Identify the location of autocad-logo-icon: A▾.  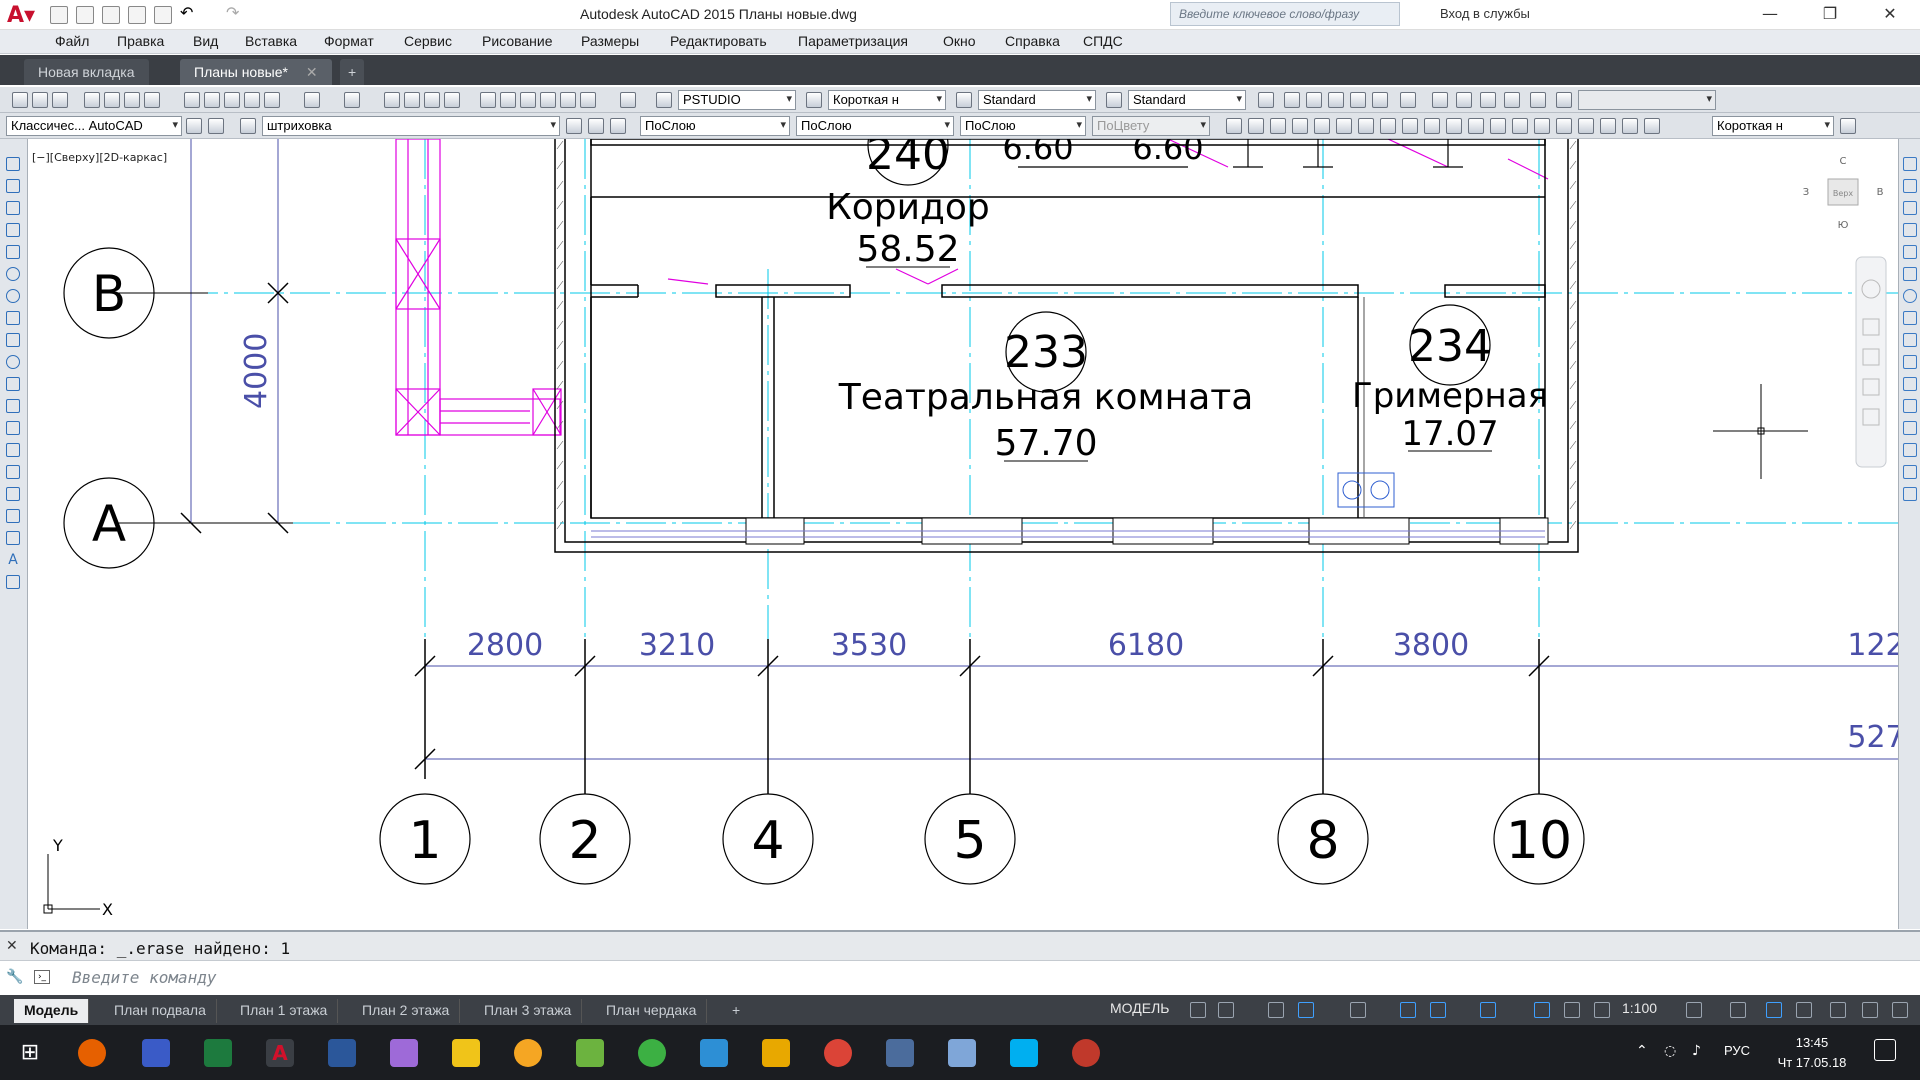
(21, 15).